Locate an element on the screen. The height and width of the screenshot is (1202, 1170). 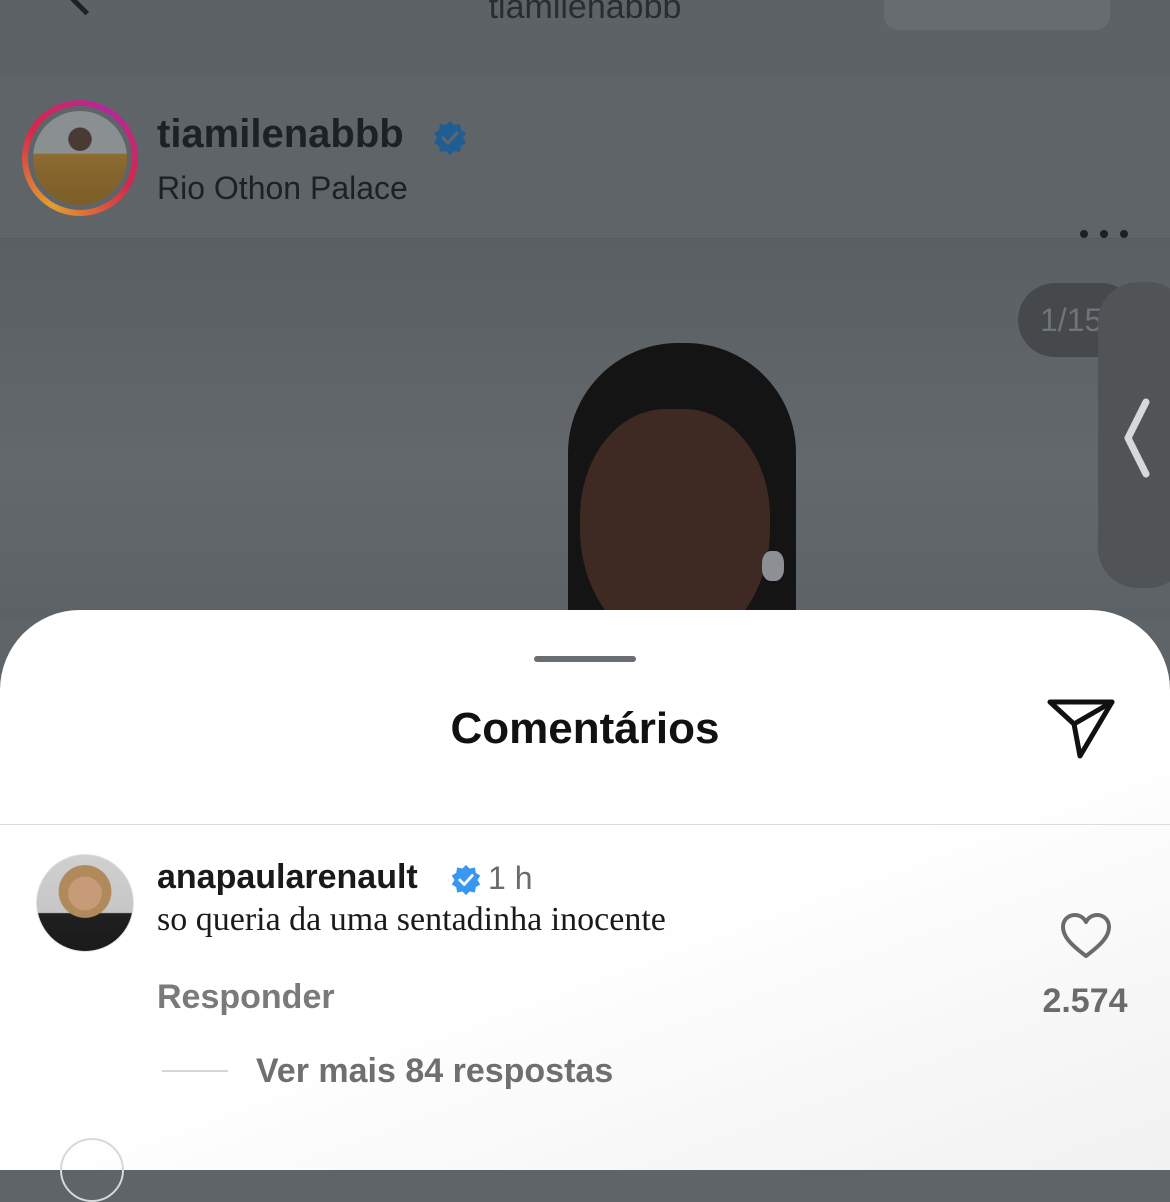
top-navigation-bar: tiamilenabbb is located at coordinates (585, 39).